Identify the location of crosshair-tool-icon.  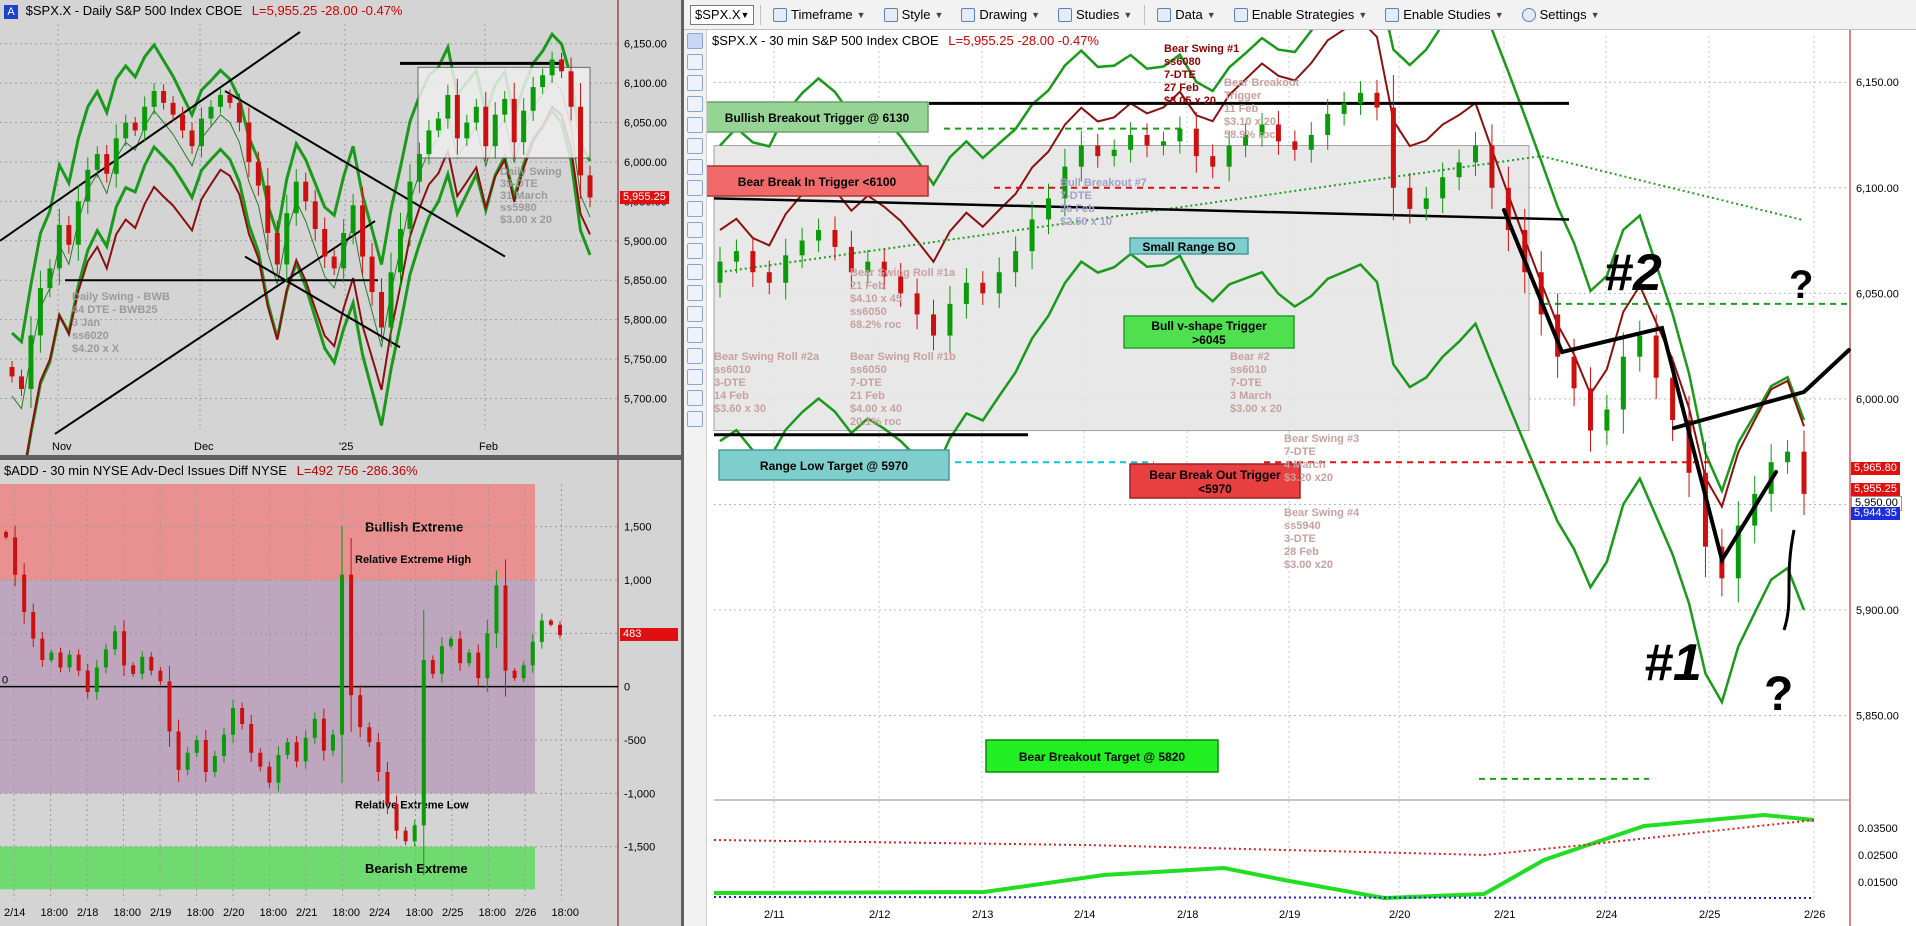
(695, 62).